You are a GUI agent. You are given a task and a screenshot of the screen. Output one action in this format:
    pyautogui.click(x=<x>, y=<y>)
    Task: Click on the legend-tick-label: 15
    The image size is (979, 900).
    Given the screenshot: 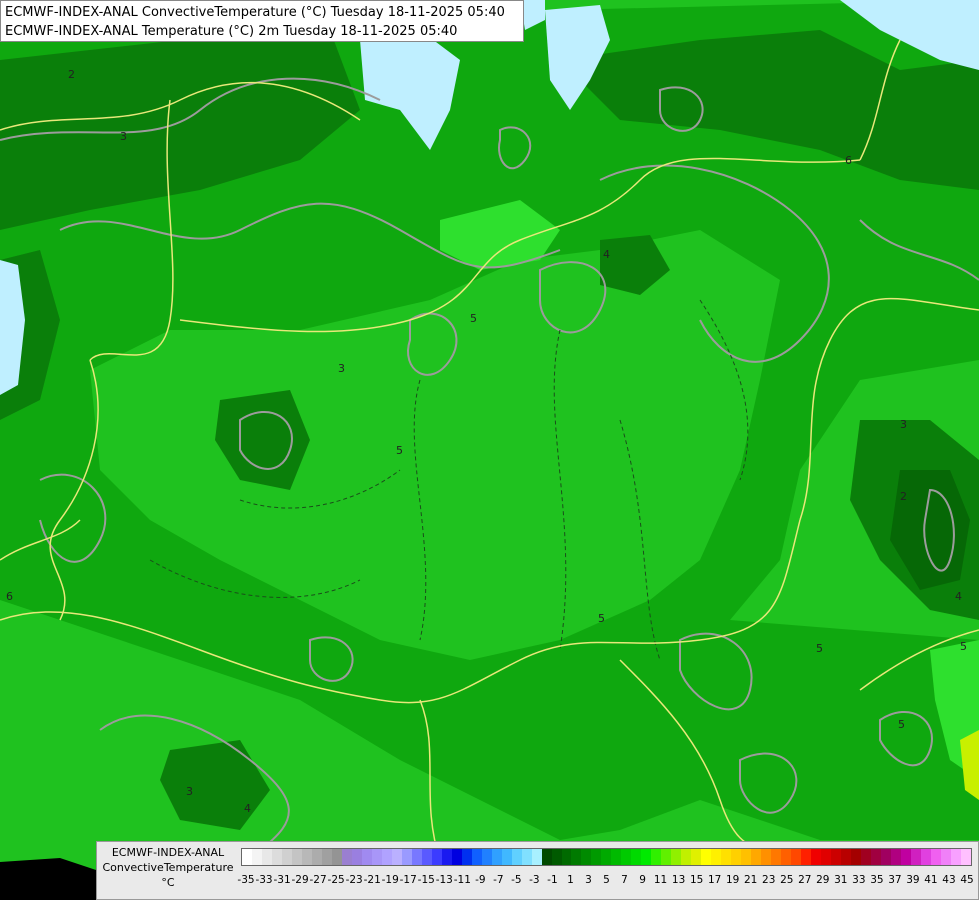 What is the action you would take?
    pyautogui.click(x=696, y=880)
    